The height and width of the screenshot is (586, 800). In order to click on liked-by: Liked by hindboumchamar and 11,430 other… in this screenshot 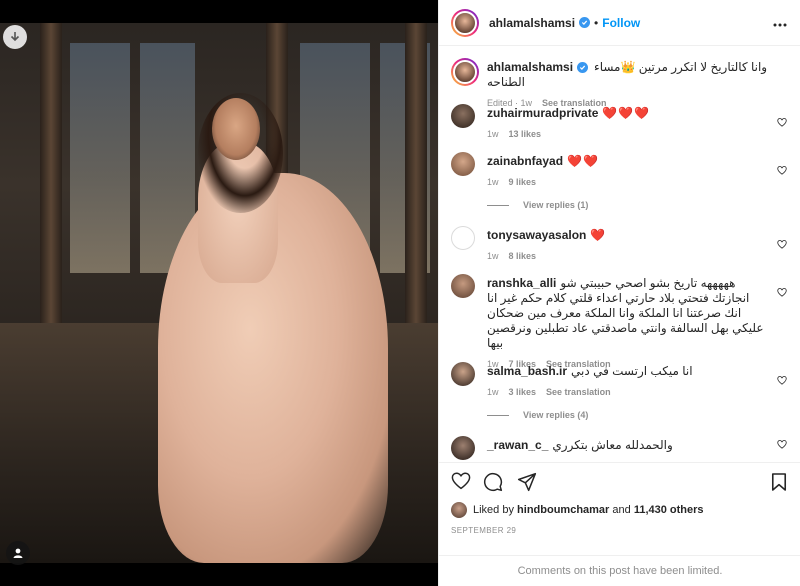, I will do `click(577, 510)`.